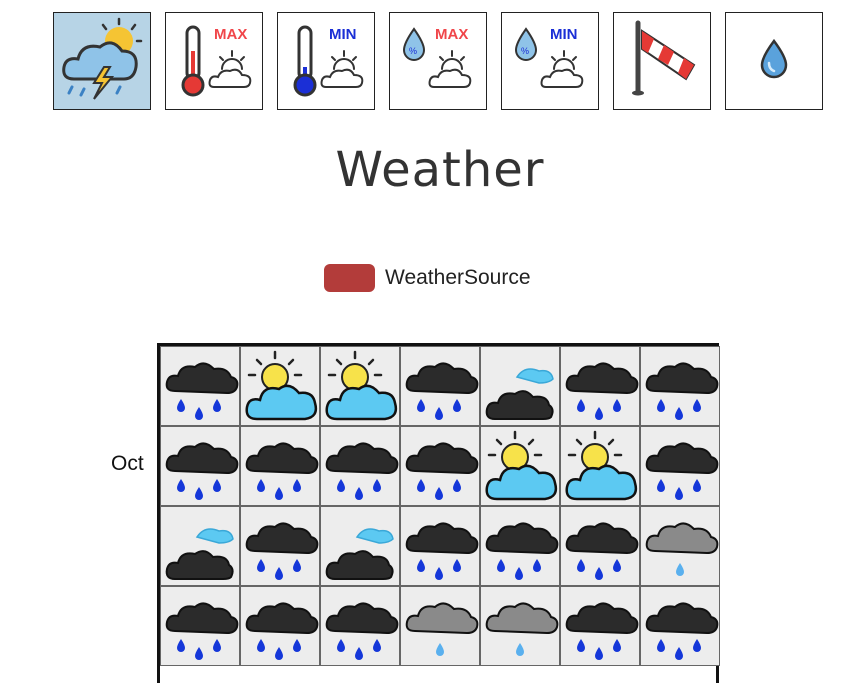 The width and height of the screenshot is (854, 683). I want to click on weather-storm-icon, so click(102, 58).